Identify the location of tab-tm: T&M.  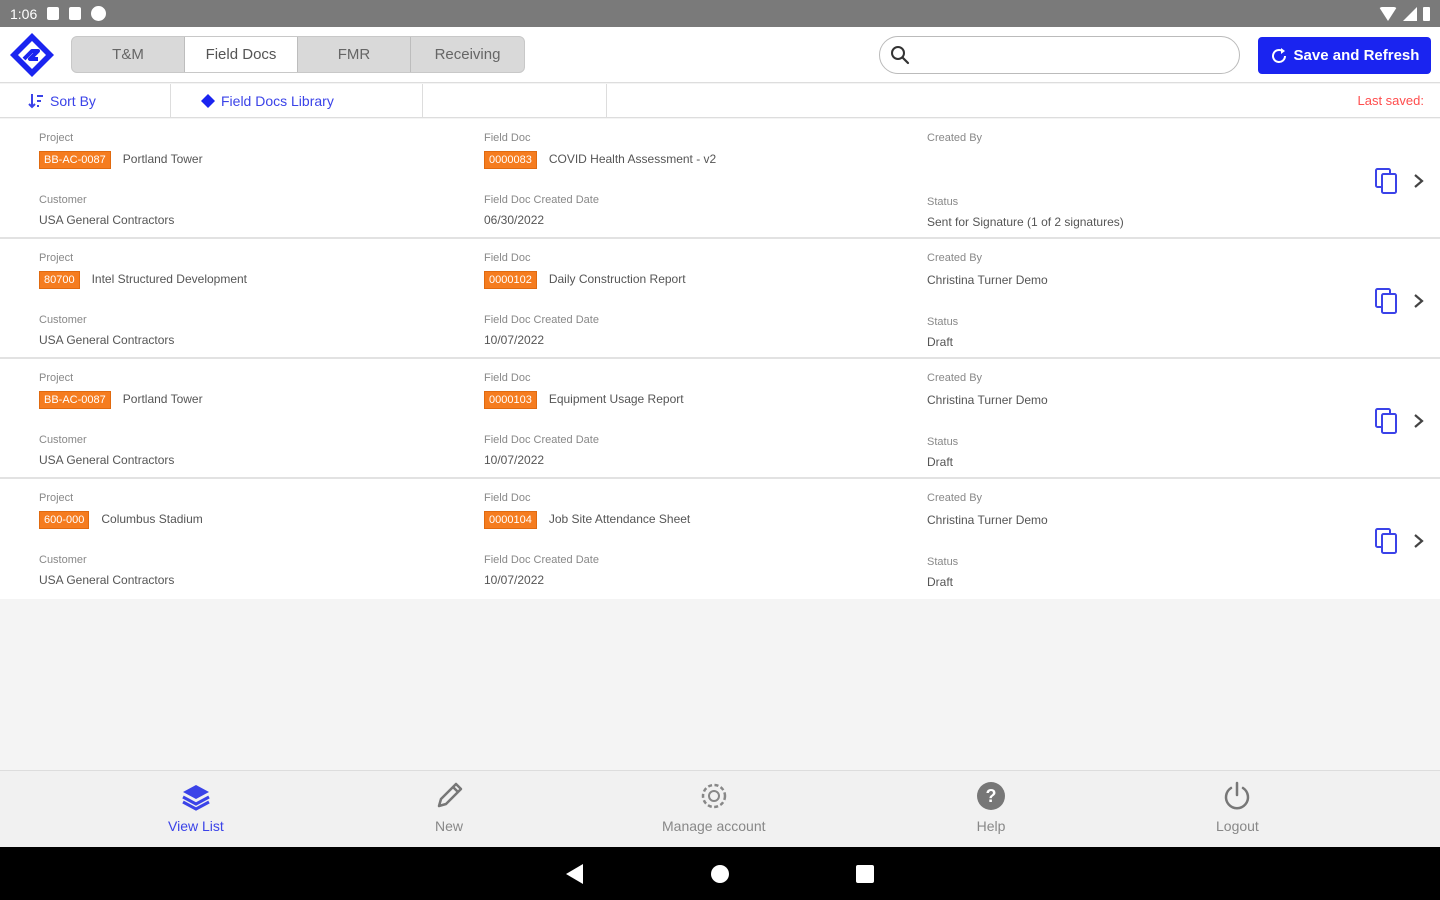
(128, 54).